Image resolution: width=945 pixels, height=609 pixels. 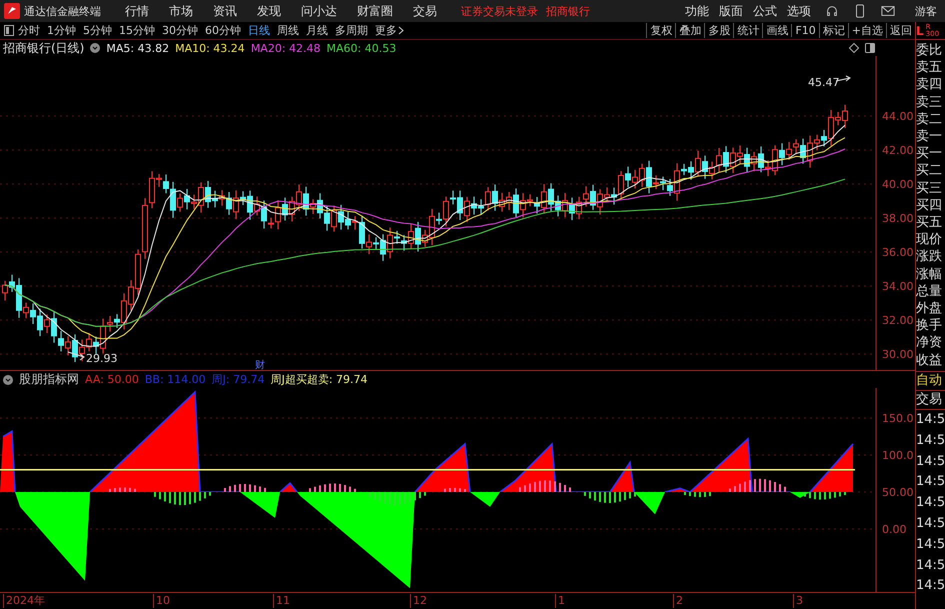 I want to click on period-tab: 月线, so click(x=317, y=30).